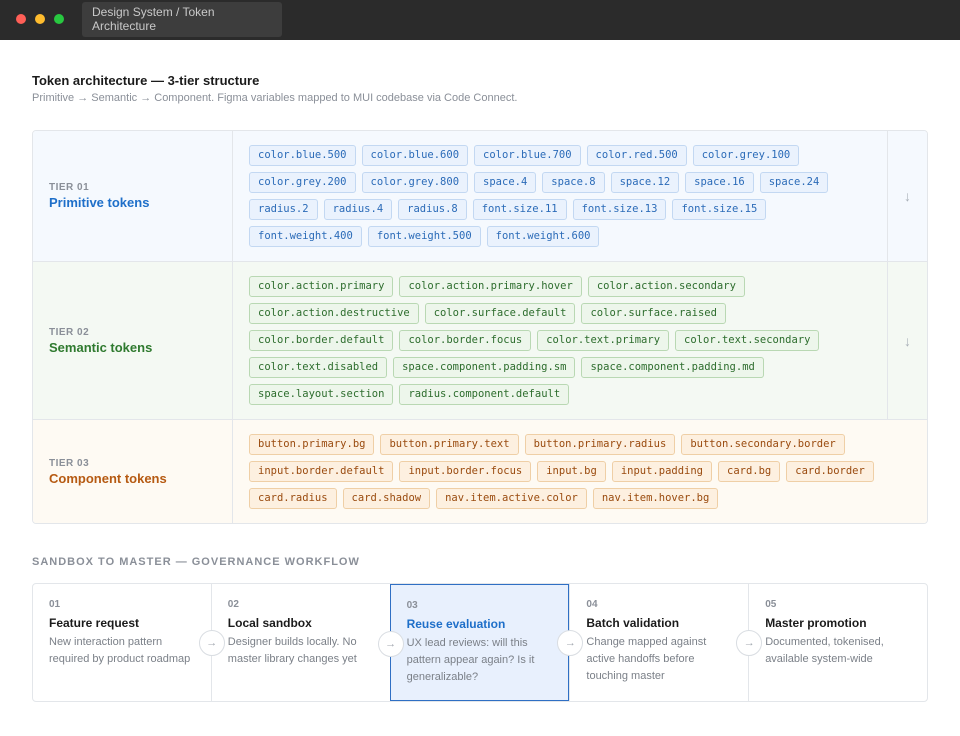 The height and width of the screenshot is (736, 960). Describe the element at coordinates (293, 498) in the screenshot. I see `token-chip: card.radius` at that location.